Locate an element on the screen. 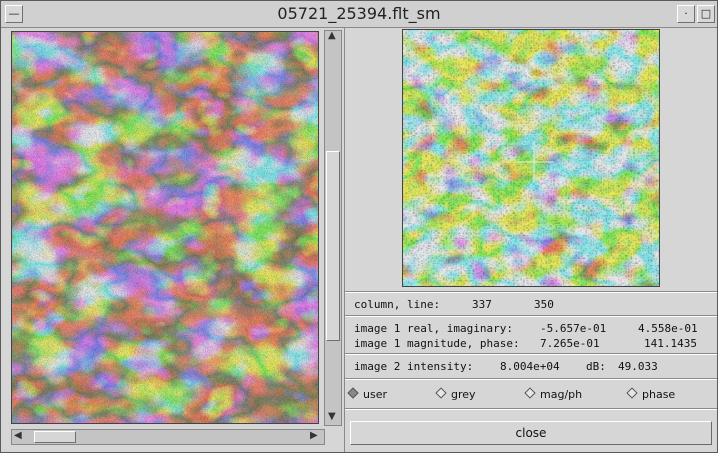  mode-radio-user: user is located at coordinates (367, 394).